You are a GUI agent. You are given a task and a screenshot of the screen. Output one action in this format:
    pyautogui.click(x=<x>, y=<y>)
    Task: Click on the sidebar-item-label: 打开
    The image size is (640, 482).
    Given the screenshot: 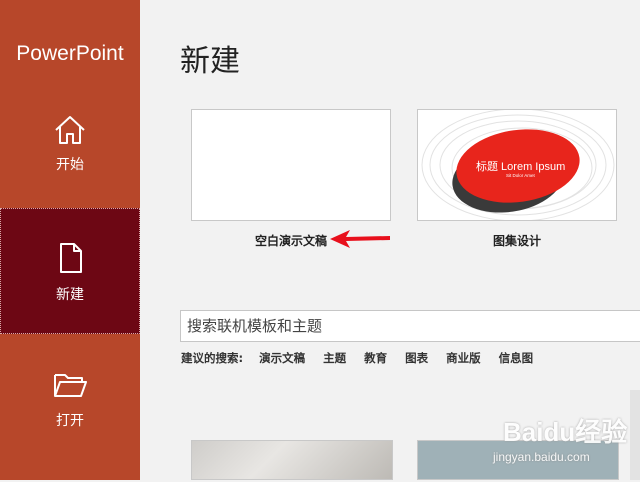 What is the action you would take?
    pyautogui.click(x=70, y=421)
    